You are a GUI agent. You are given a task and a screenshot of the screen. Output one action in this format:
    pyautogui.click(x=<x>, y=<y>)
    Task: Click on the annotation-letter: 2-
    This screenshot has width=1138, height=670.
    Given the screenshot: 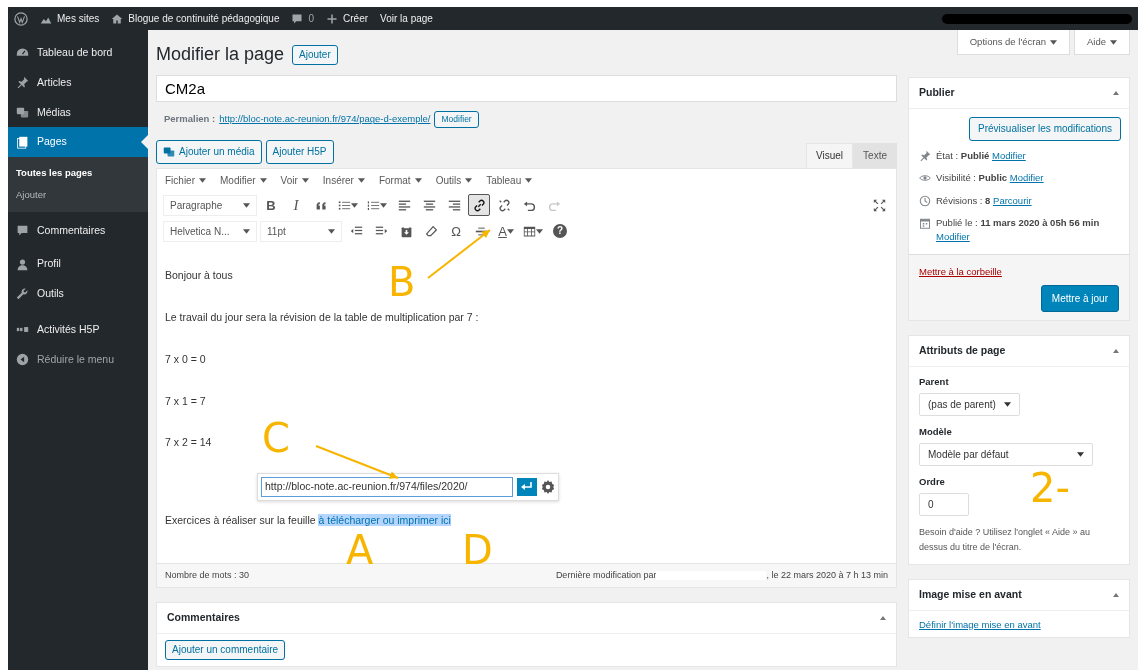 What is the action you would take?
    pyautogui.click(x=1050, y=488)
    